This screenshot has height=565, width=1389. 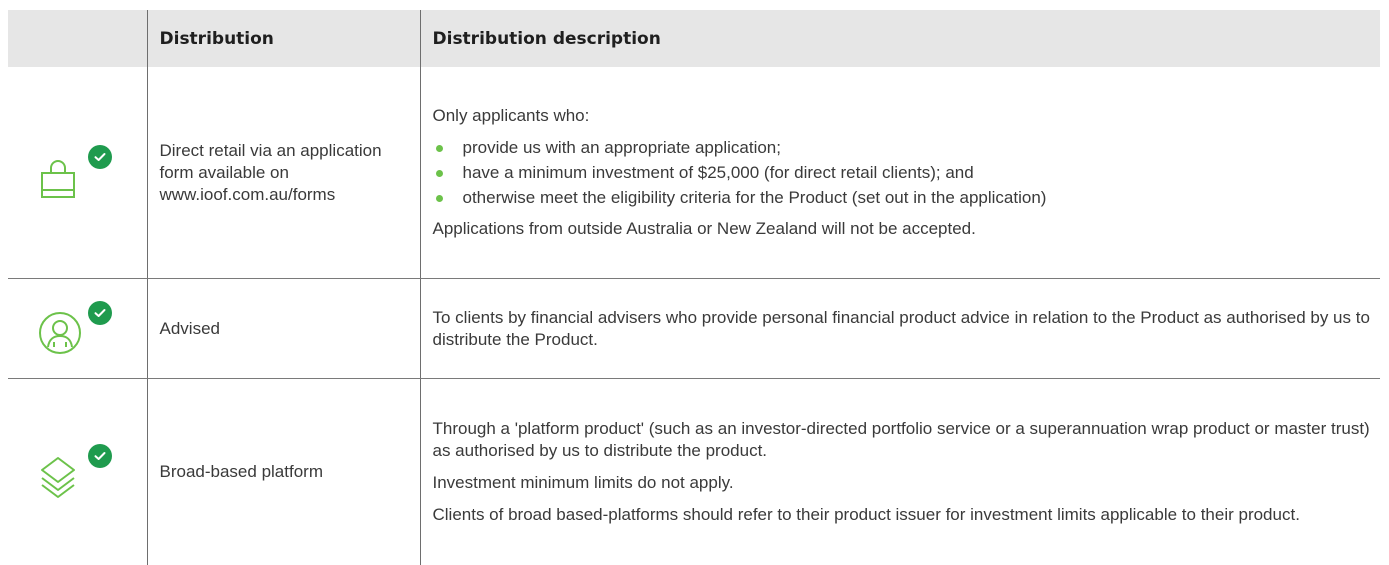 What do you see at coordinates (77, 38) in the screenshot?
I see `header-icon-cell` at bounding box center [77, 38].